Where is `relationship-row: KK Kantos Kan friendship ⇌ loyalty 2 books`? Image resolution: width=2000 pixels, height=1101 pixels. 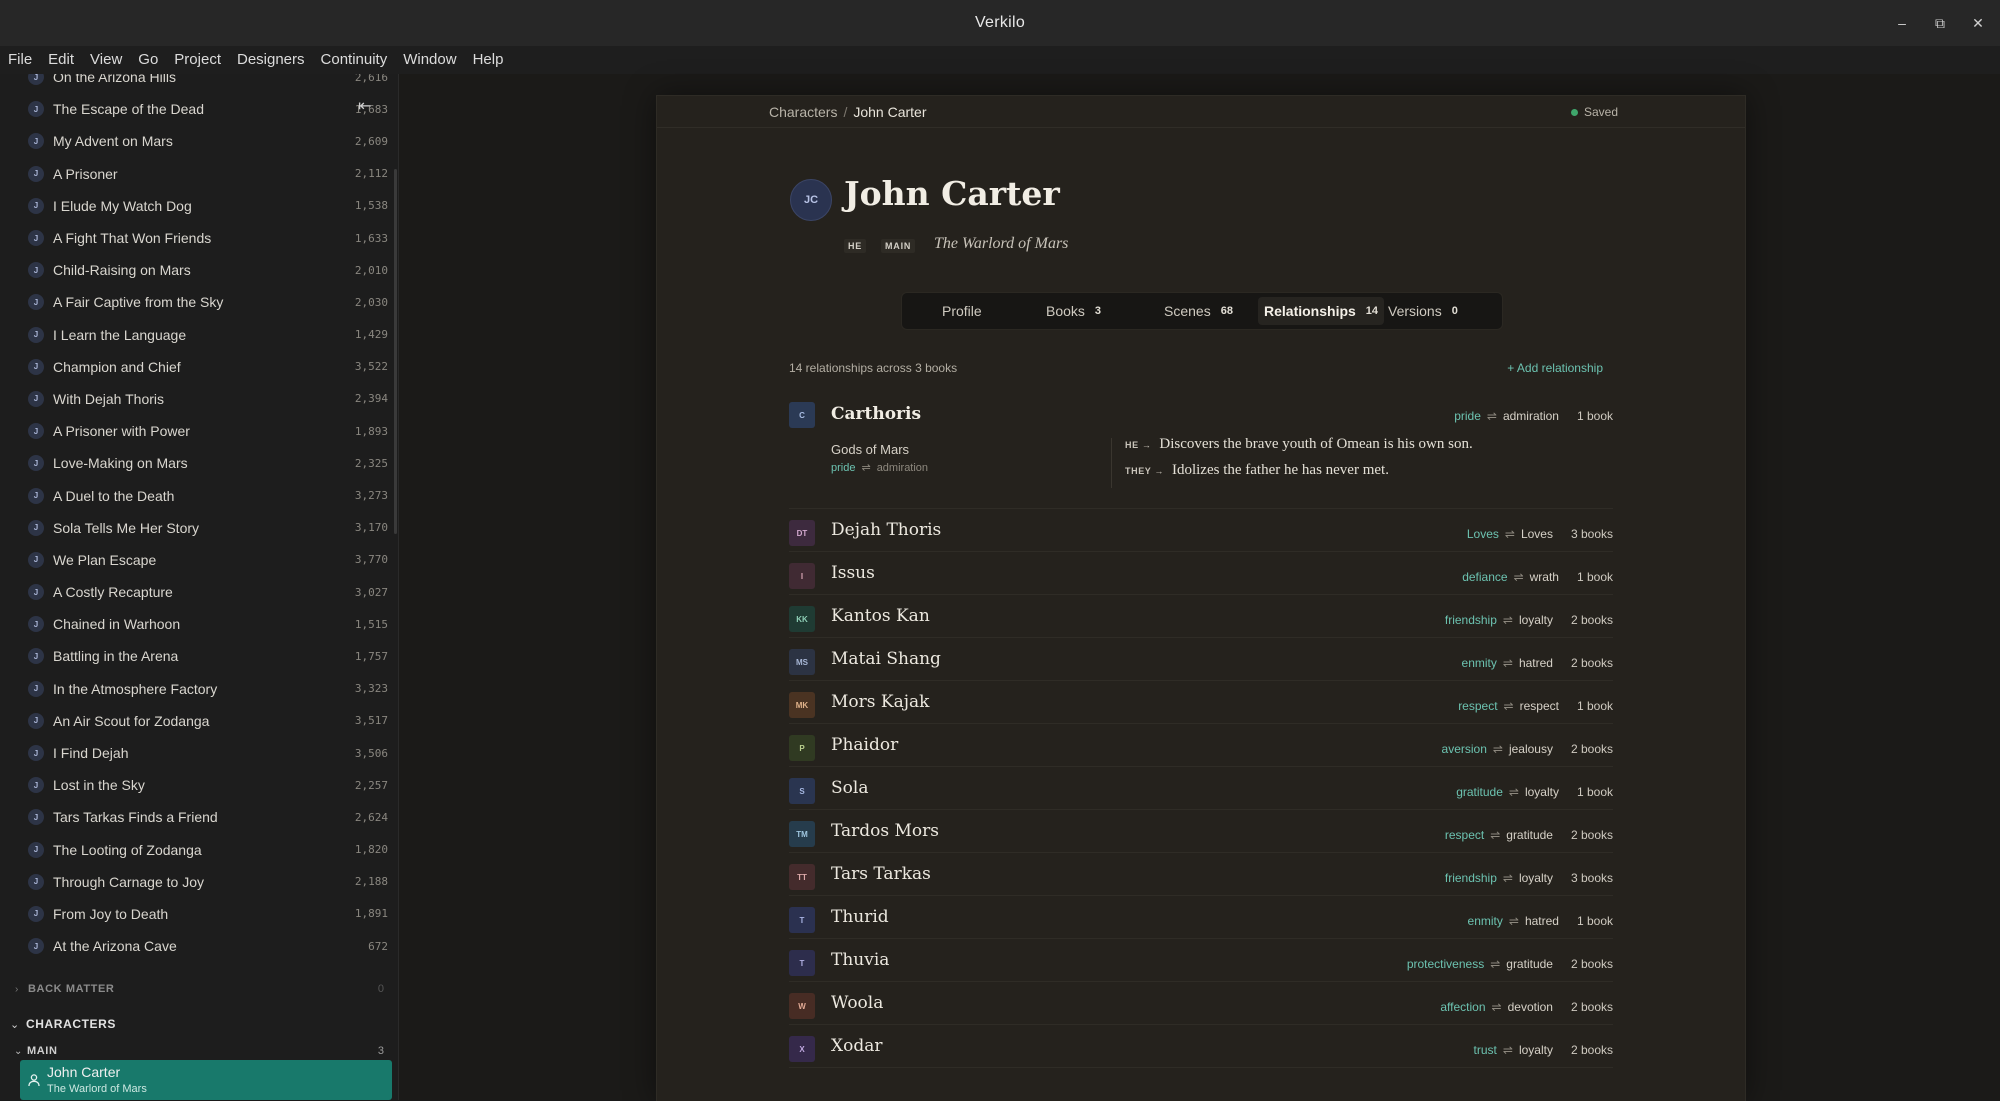 relationship-row: KK Kantos Kan friendship ⇌ loyalty 2 books is located at coordinates (1201, 616).